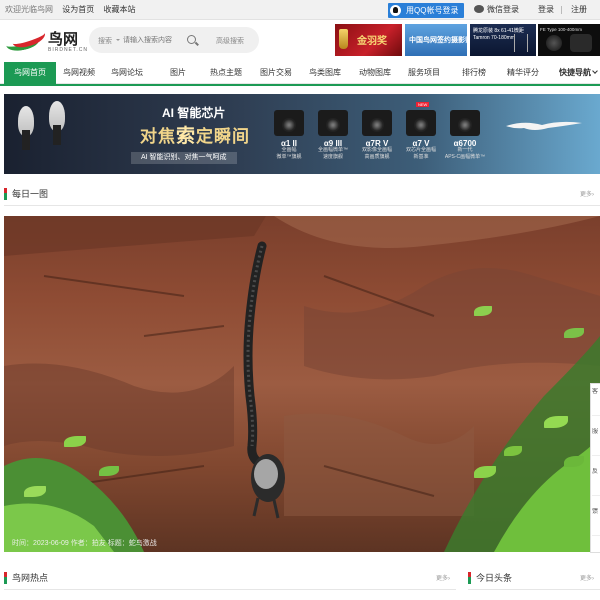 This screenshot has height=600, width=600. I want to click on nav-underline, so click(300, 85).